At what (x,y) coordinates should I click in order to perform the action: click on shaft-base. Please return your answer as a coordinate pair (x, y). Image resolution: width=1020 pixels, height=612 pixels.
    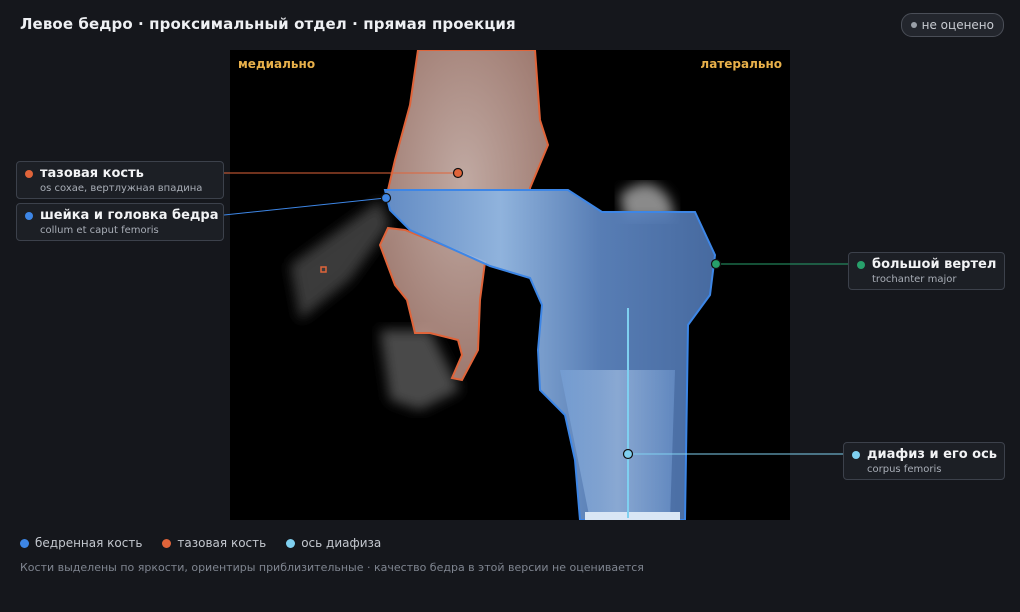
    Looking at the image, I should click on (632, 516).